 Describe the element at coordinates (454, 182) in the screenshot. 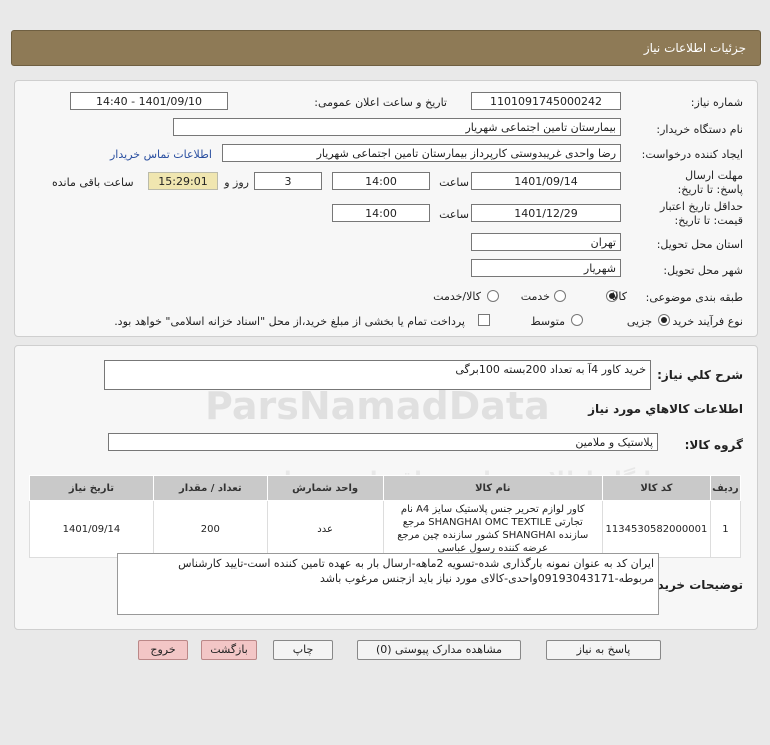

I see `deadline-time-label: ساعت` at that location.